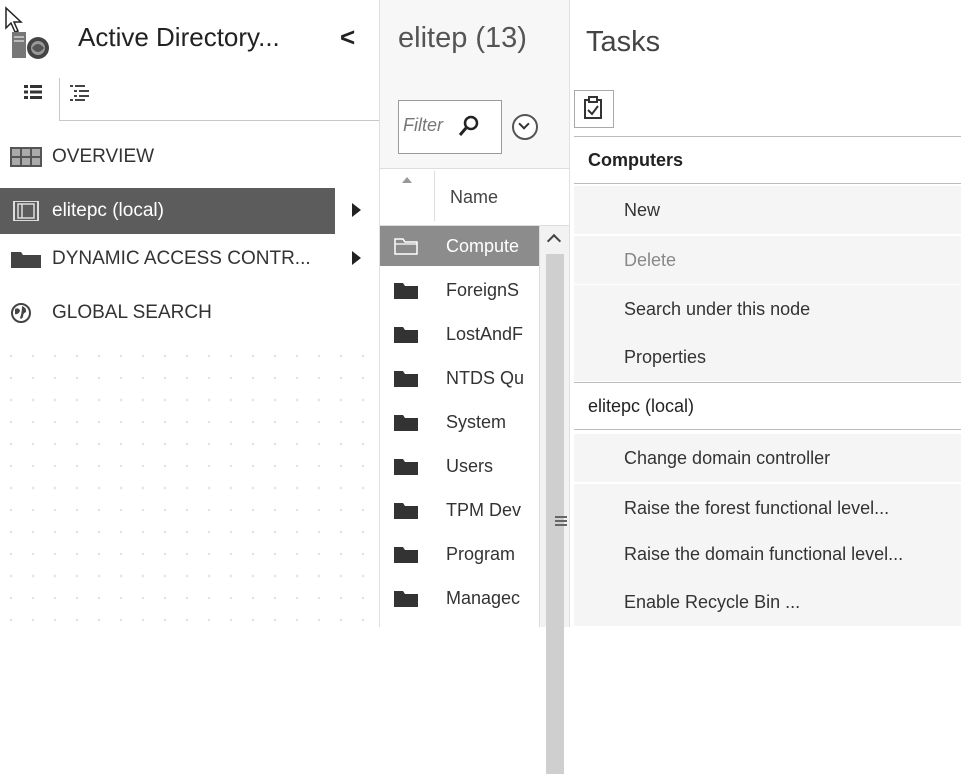  Describe the element at coordinates (470, 466) in the screenshot. I see `list-item-label: Users` at that location.